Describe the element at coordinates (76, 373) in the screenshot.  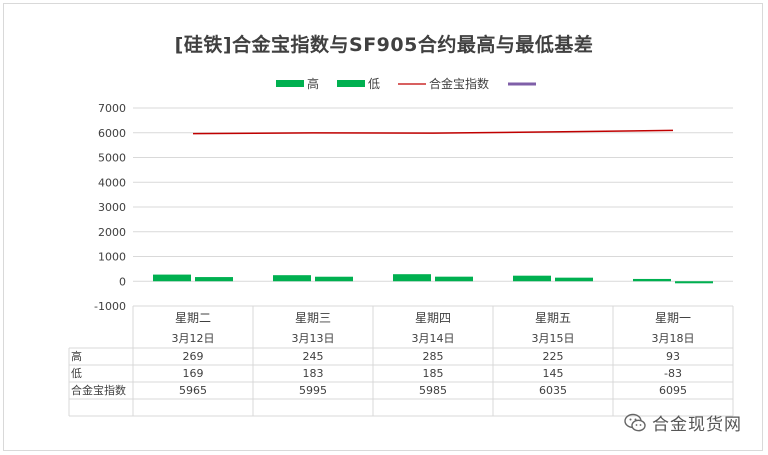
I see `table-row-label: 低` at that location.